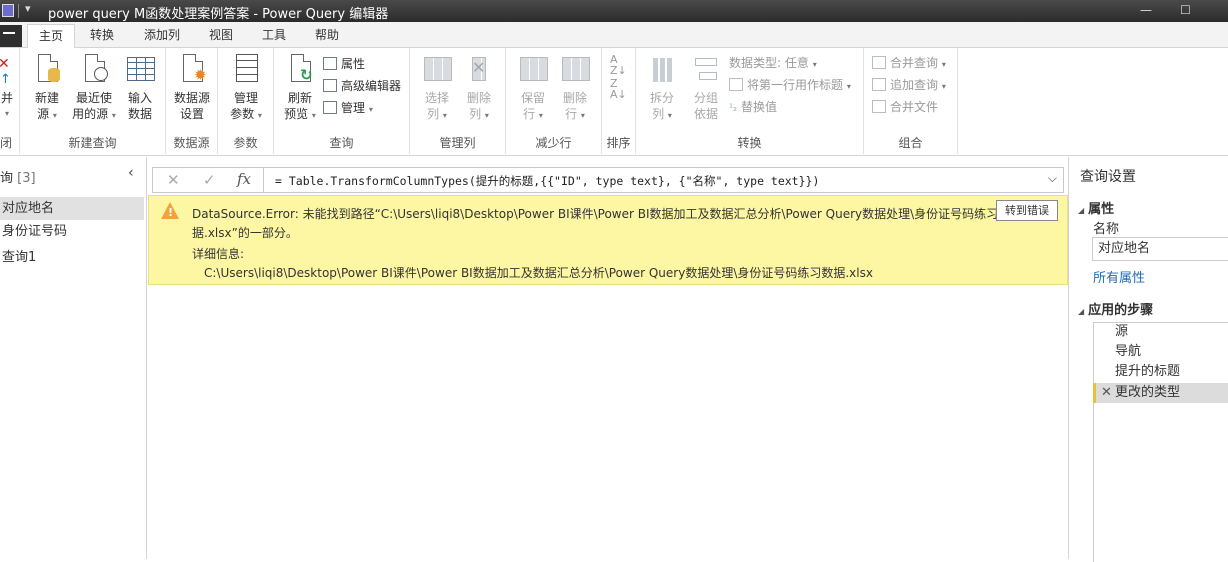 The height and width of the screenshot is (562, 1228). I want to click on group-manage-columns: 选择列 ▾ ✕ 删除列 ▾ 管理列, so click(458, 101).